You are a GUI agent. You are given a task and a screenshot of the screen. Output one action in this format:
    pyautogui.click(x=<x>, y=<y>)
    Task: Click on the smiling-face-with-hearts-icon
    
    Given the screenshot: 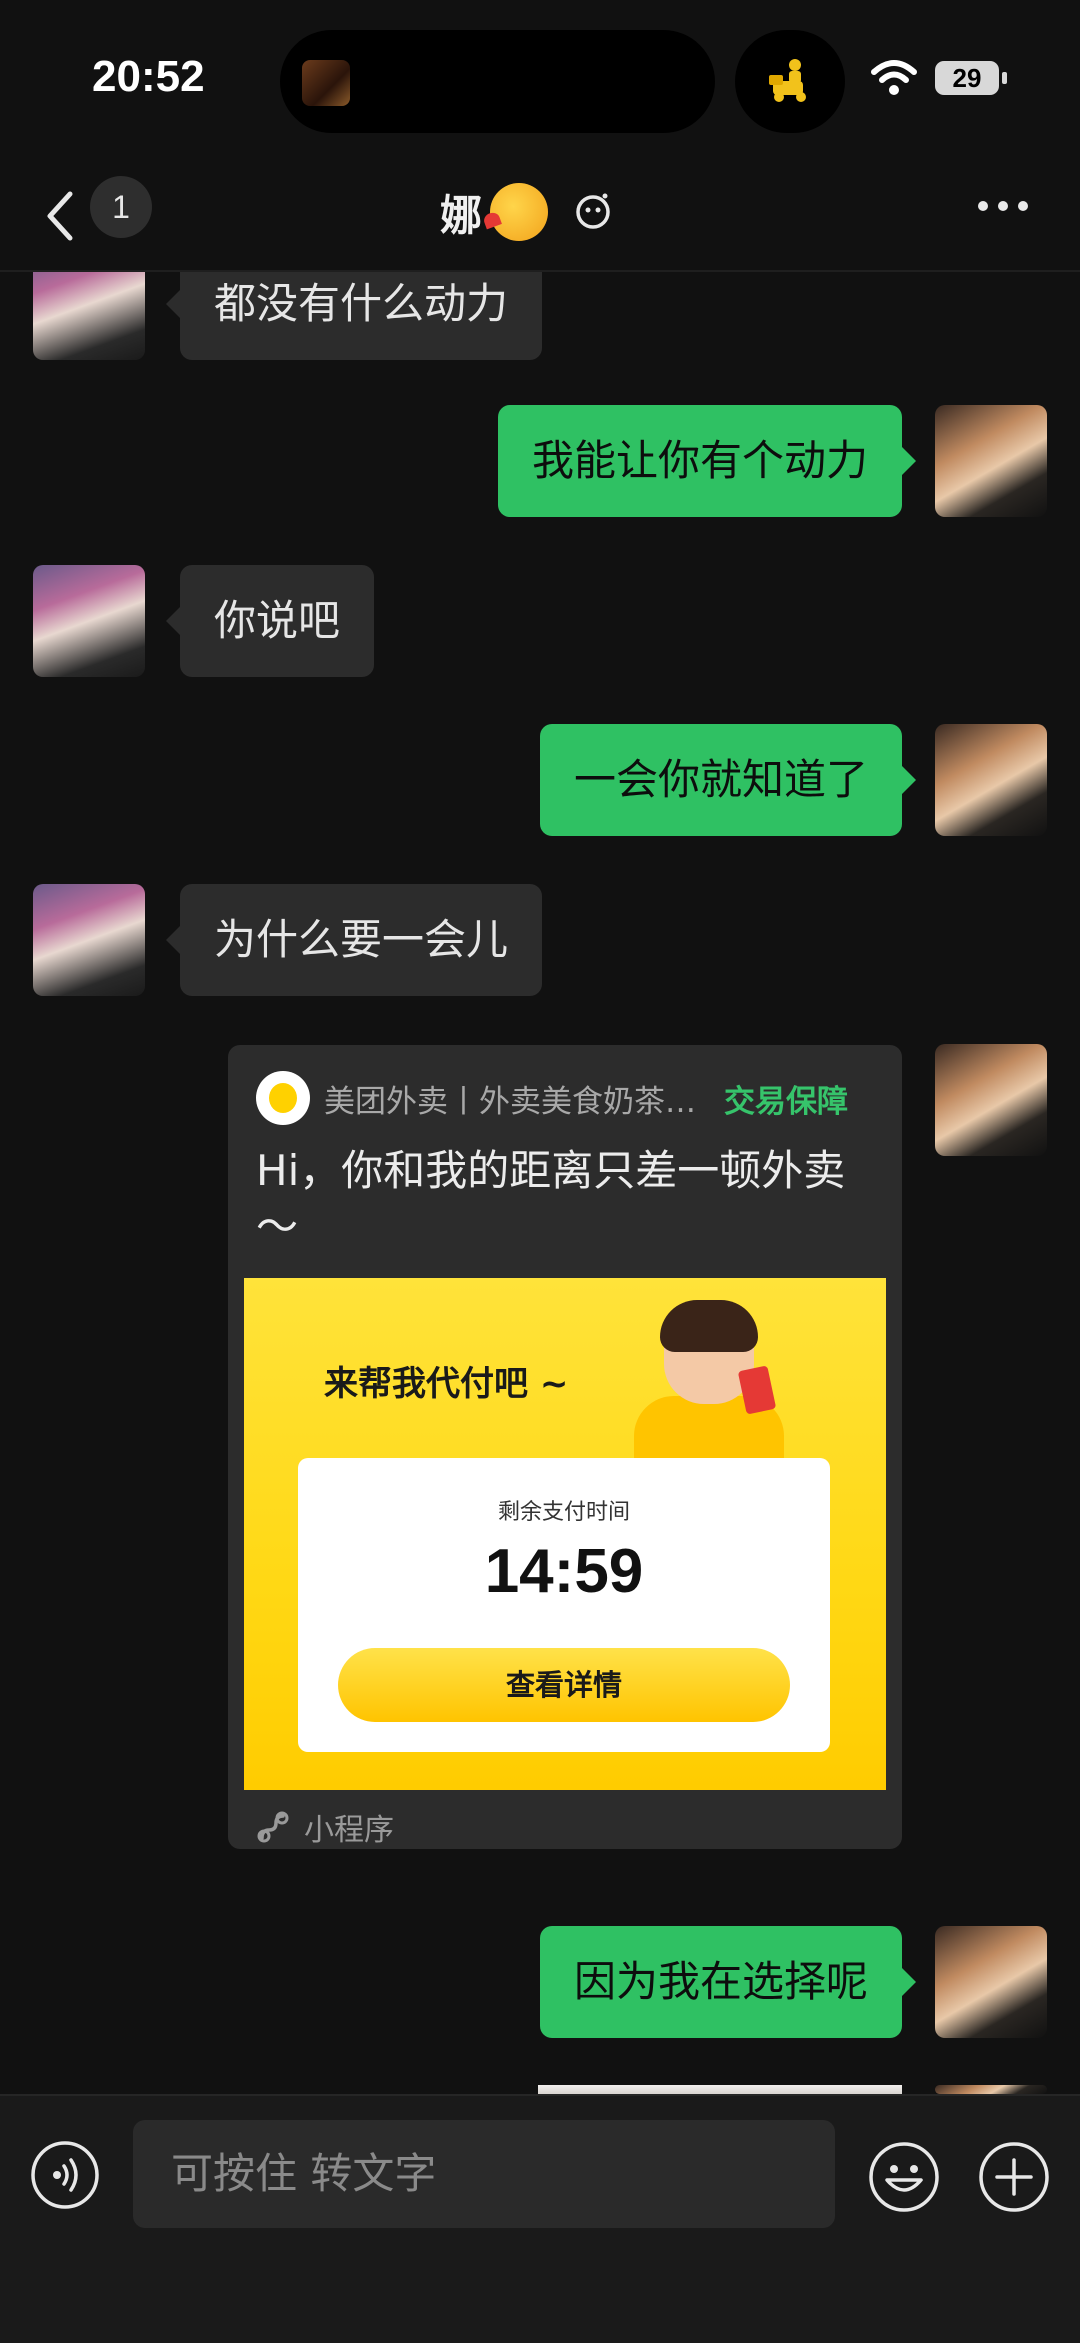 What is the action you would take?
    pyautogui.click(x=519, y=212)
    